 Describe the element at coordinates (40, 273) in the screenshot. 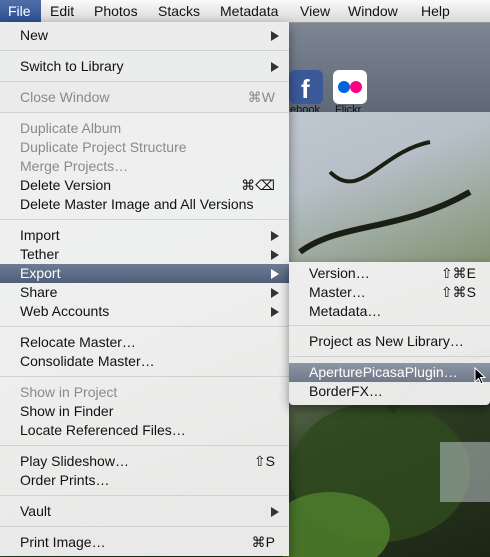

I see `menu-item-label: Export` at that location.